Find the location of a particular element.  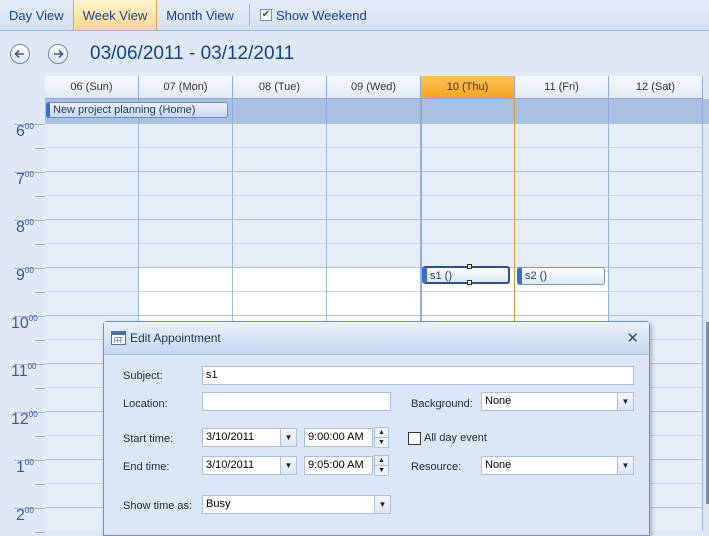

all-day-row: New project planning (Home) is located at coordinates (377, 111).